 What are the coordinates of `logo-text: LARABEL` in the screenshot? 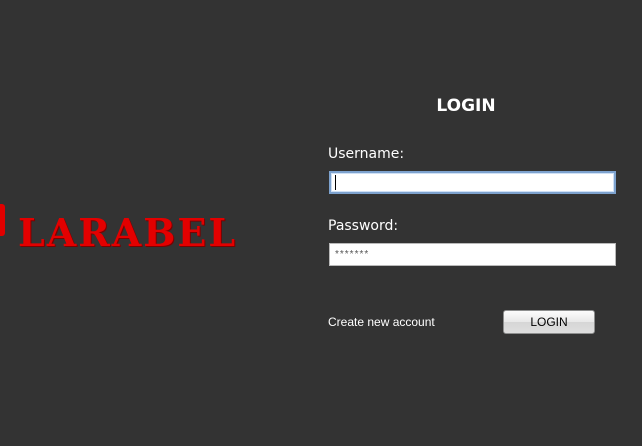 It's located at (128, 232).